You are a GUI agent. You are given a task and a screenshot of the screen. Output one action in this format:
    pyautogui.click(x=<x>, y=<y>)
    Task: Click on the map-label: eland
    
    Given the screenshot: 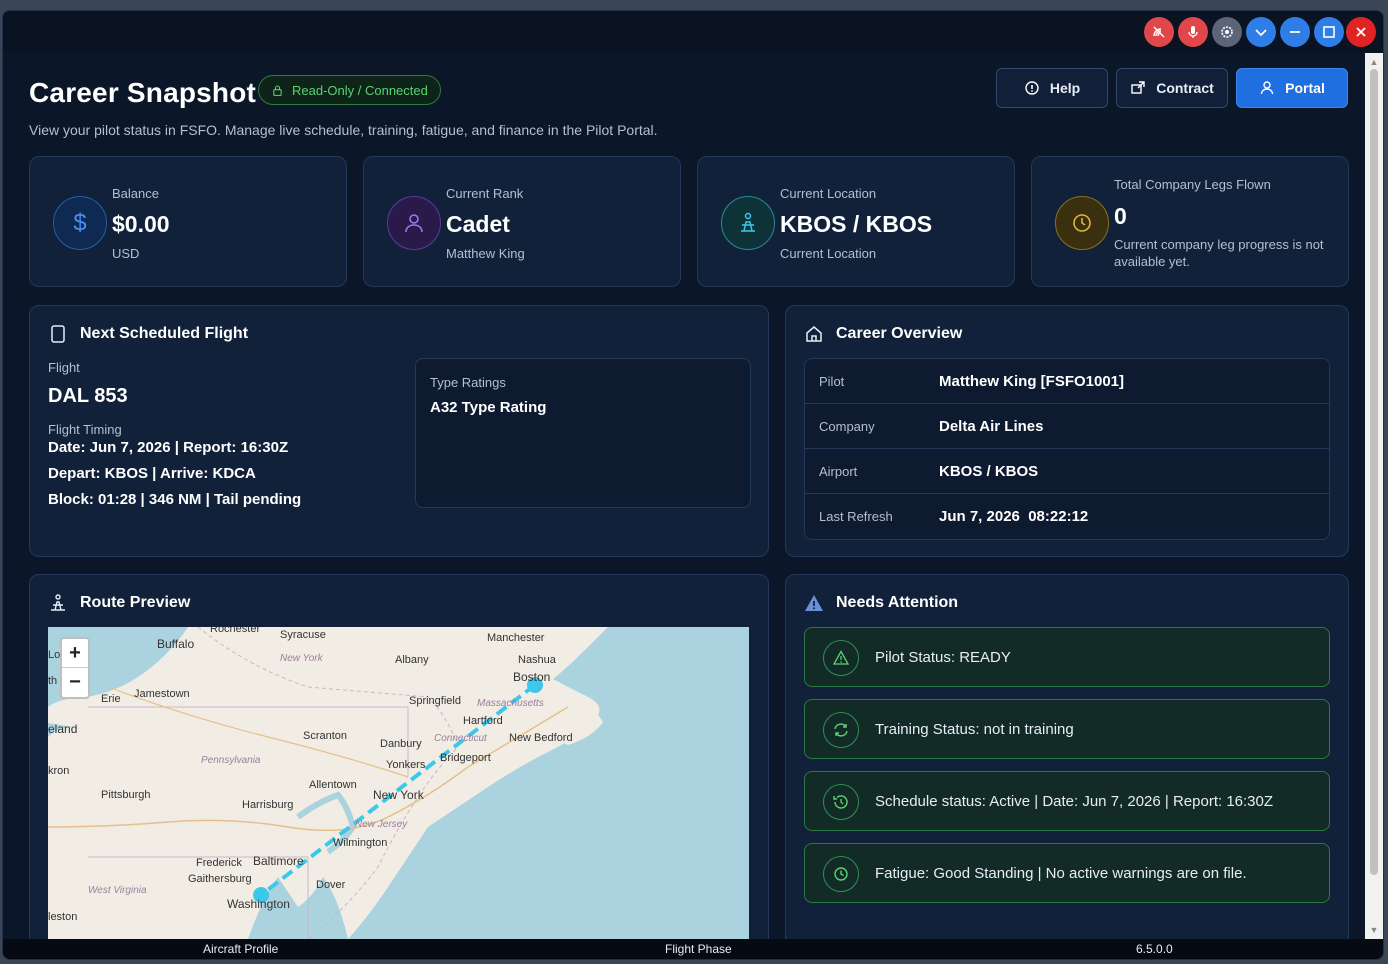 What is the action you would take?
    pyautogui.click(x=63, y=729)
    